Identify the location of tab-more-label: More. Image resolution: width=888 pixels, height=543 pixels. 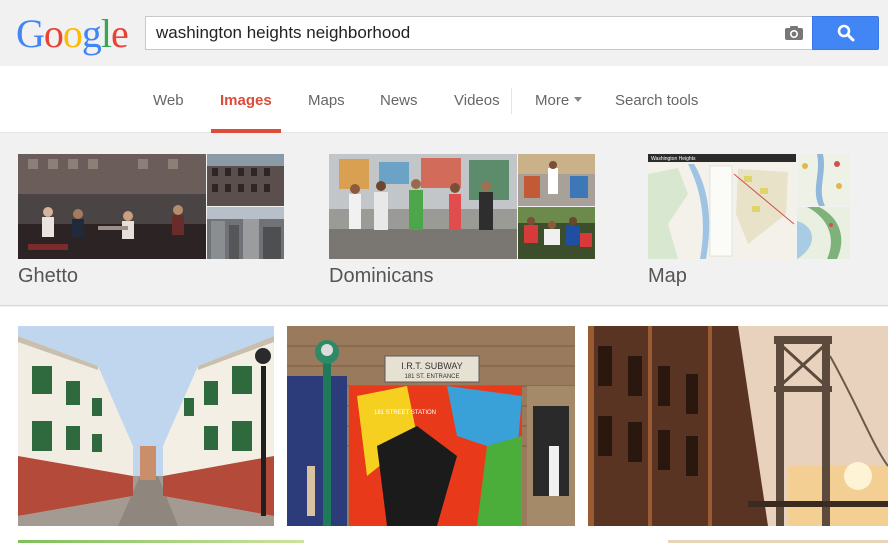
(552, 100).